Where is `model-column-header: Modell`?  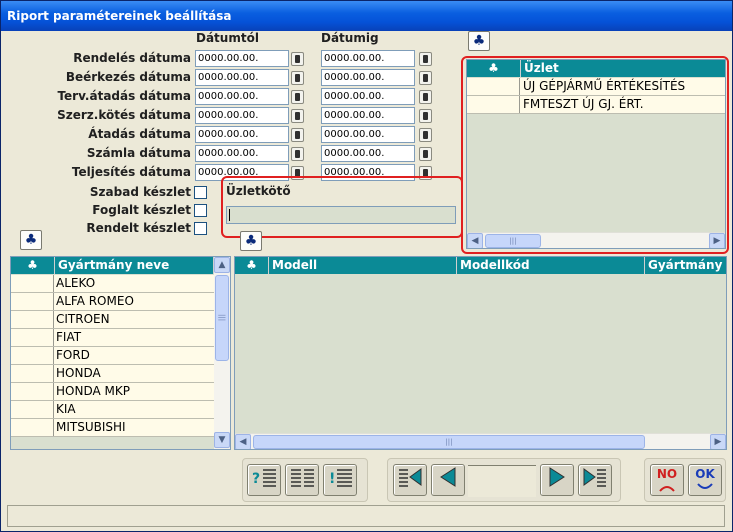 model-column-header: Modell is located at coordinates (363, 265).